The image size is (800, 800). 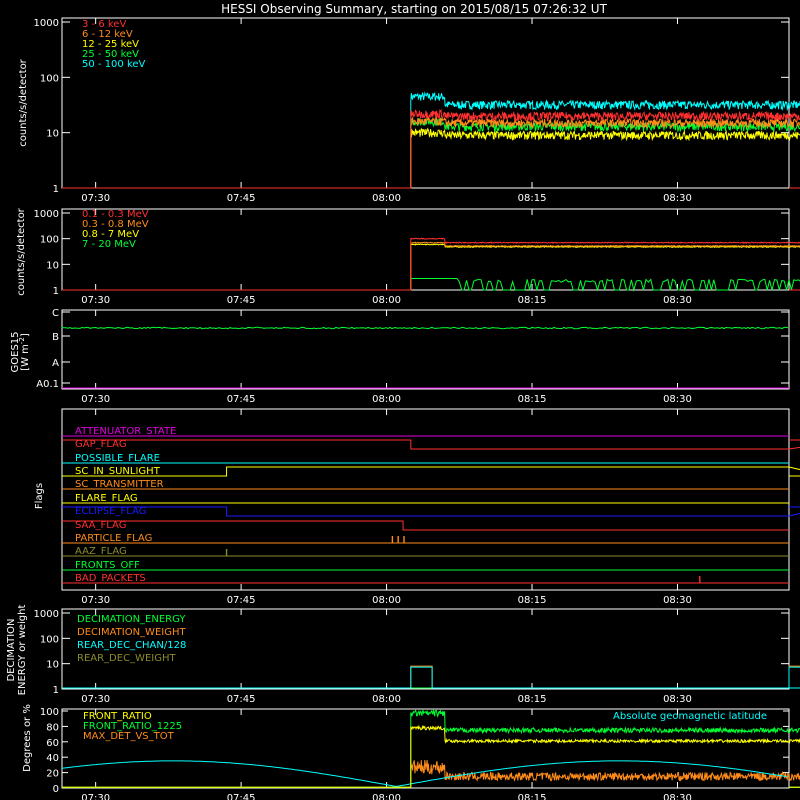 What do you see at coordinates (22, 650) in the screenshot?
I see `panel5-ylabel-b: ENERGY or weight` at bounding box center [22, 650].